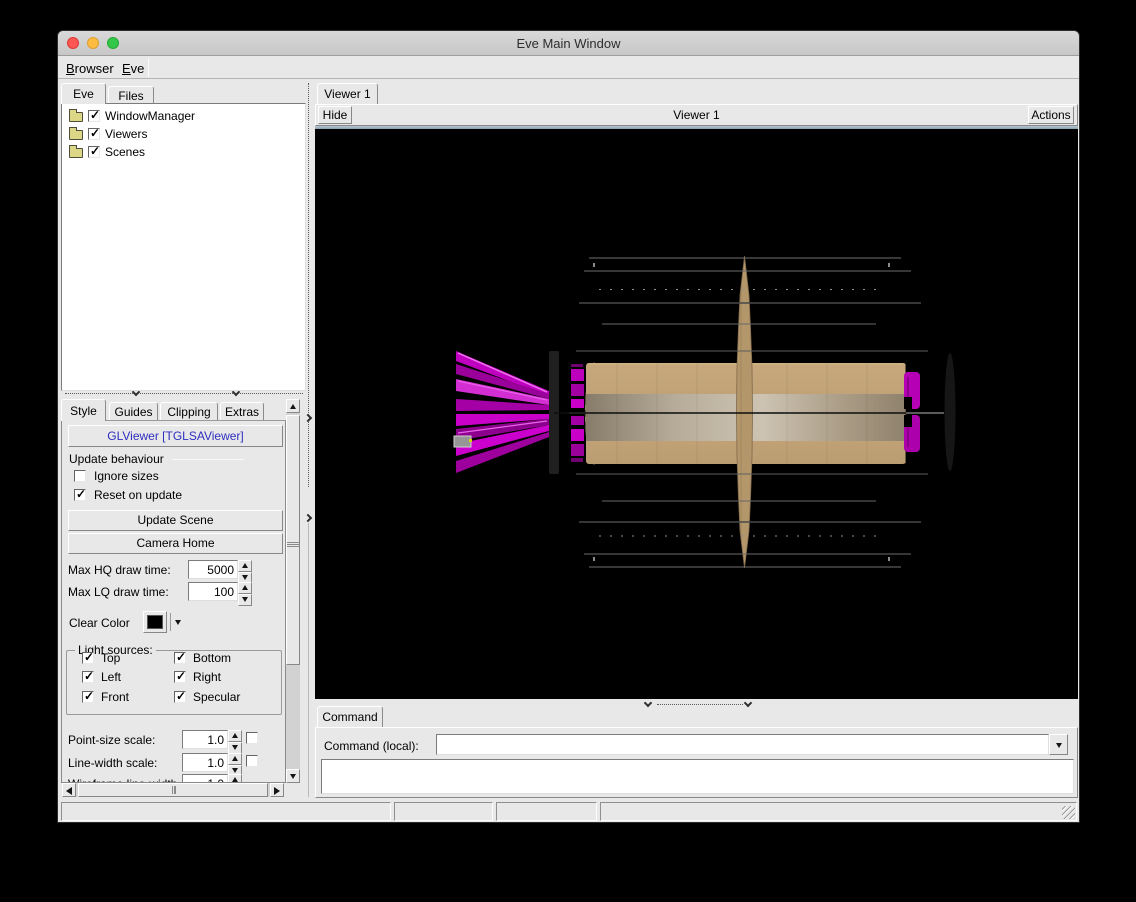 This screenshot has width=1136, height=902. I want to click on thumb-grip, so click(293, 544).